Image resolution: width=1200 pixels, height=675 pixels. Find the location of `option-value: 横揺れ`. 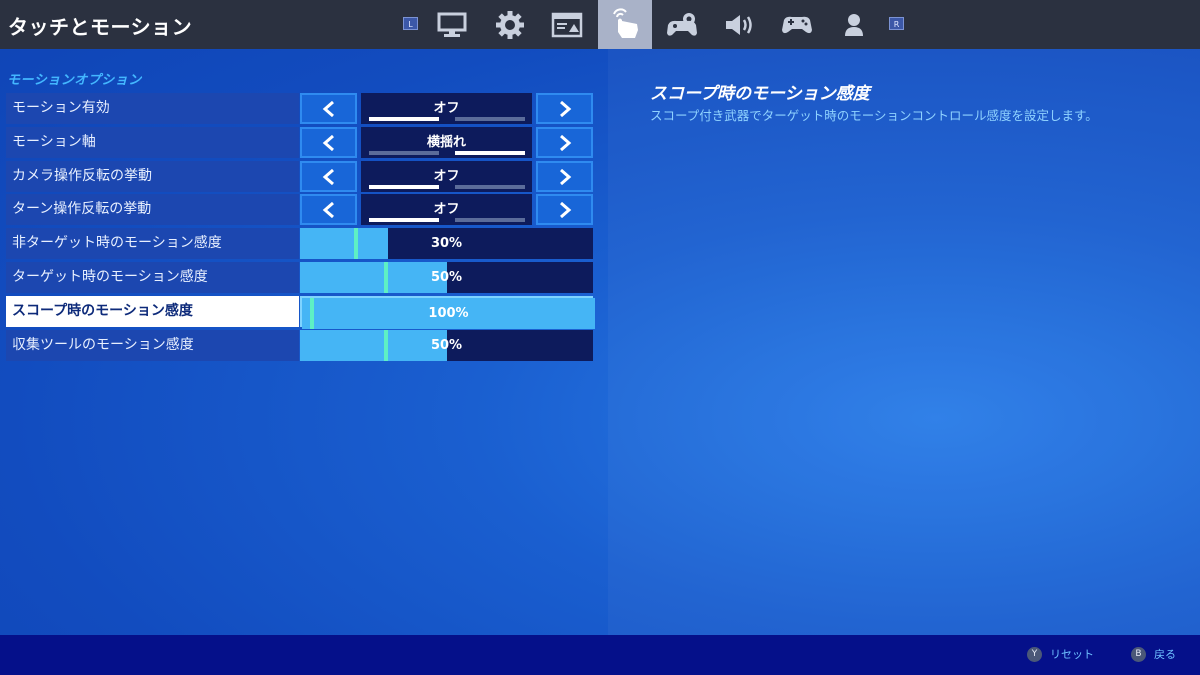

option-value: 横揺れ is located at coordinates (446, 142).